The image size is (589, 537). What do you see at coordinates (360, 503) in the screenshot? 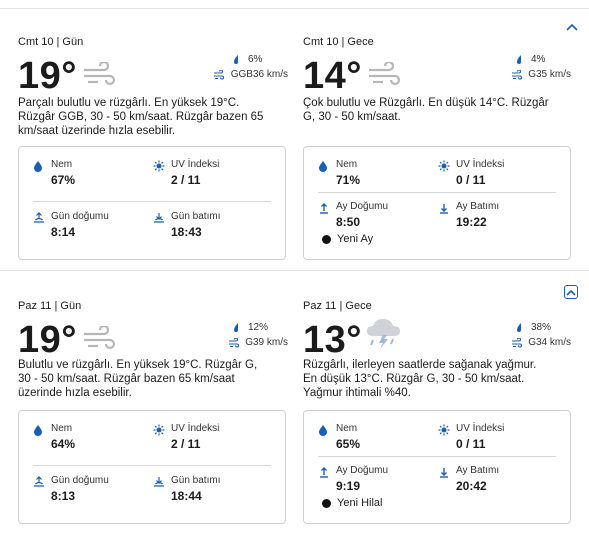
I see `moon-phase-label: Yeni Hilal` at bounding box center [360, 503].